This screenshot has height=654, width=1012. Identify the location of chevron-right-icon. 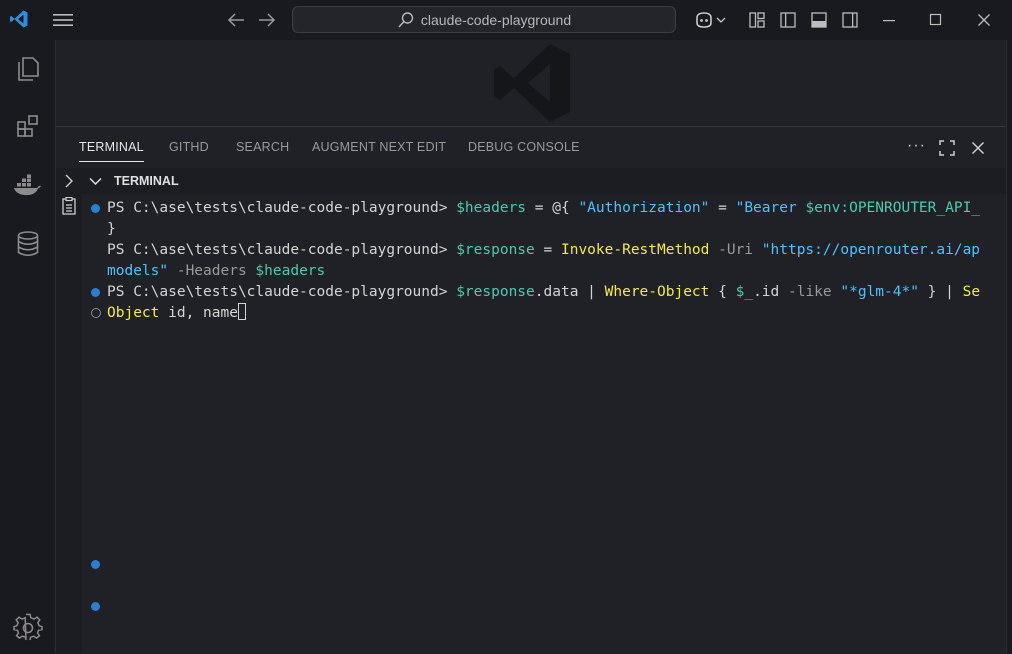
(69, 181).